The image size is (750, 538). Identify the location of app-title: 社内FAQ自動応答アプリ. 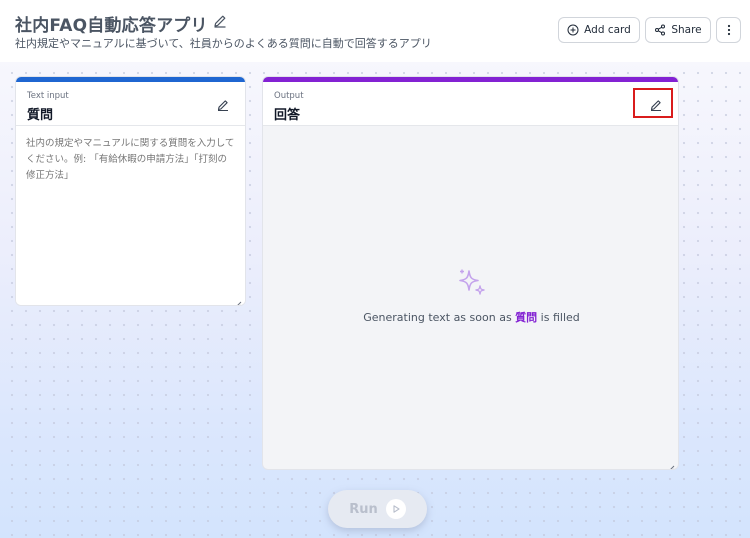
(111, 26).